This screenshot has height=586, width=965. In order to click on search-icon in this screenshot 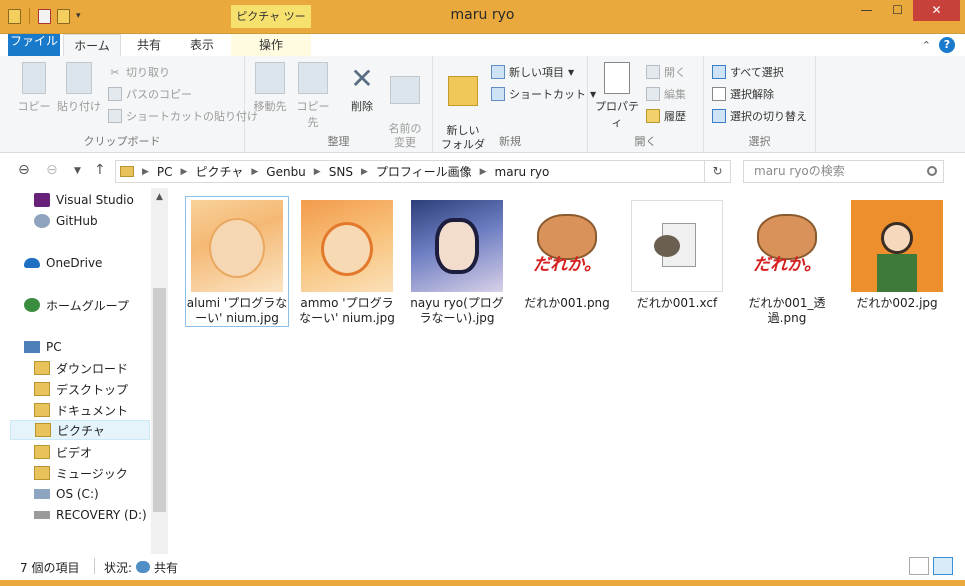, I will do `click(932, 171)`.